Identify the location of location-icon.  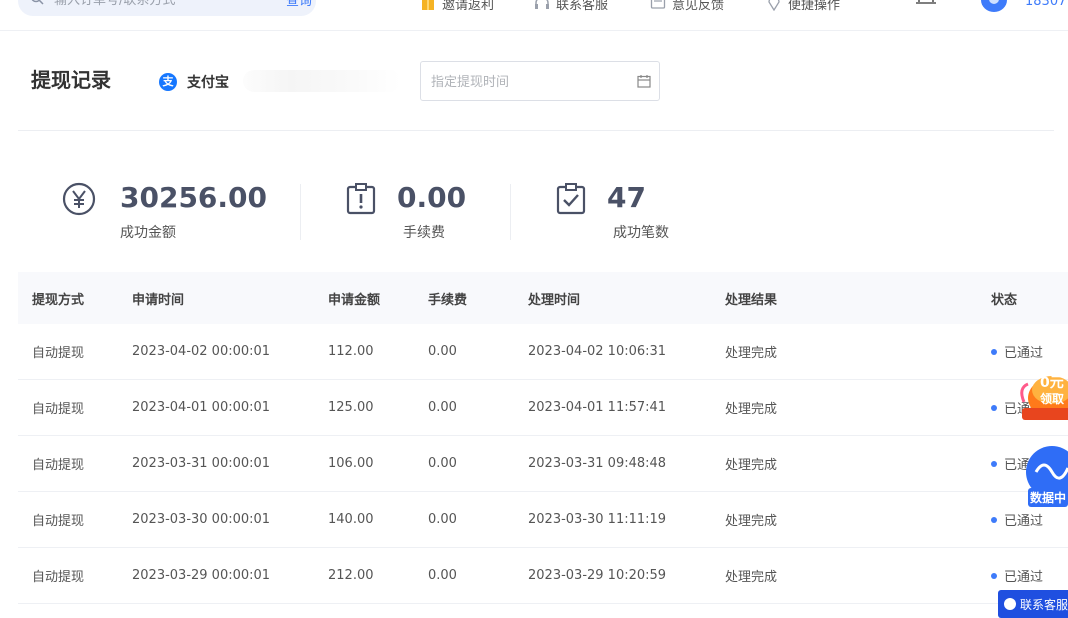
(774, 5).